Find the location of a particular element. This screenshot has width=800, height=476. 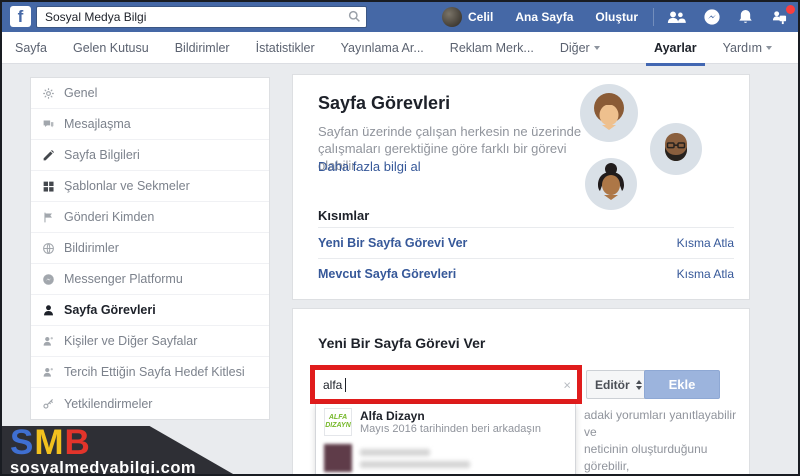

sidebar-item-messenger-platformu: Messenger Platformu is located at coordinates (150, 279).